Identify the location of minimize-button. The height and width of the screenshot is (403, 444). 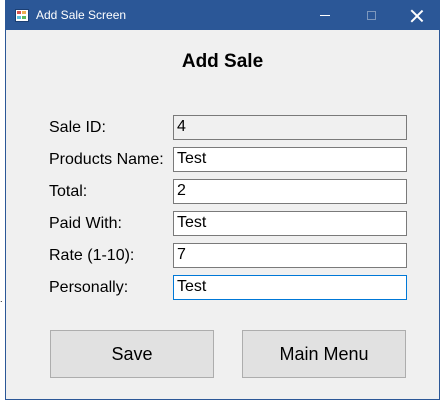
(325, 15).